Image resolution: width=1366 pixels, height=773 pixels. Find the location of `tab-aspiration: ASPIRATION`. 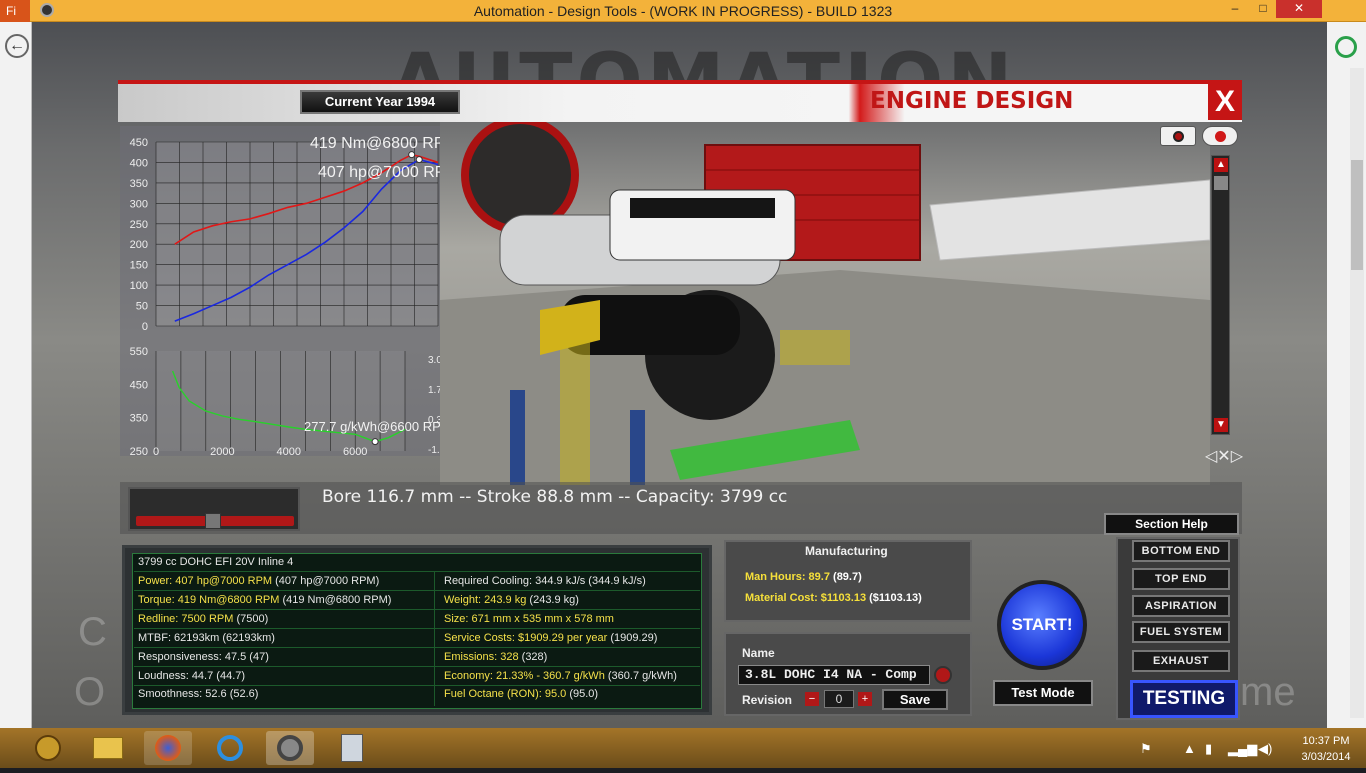

tab-aspiration: ASPIRATION is located at coordinates (1181, 606).